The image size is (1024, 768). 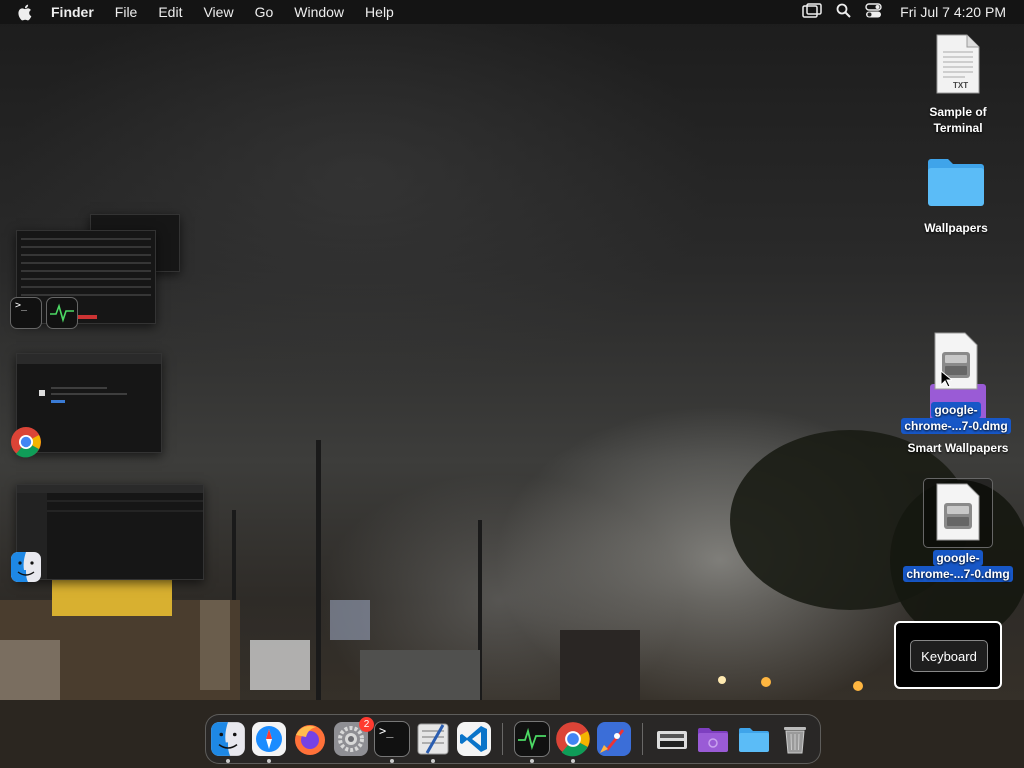 I want to click on menu-app-finder: Finder, so click(x=72, y=12).